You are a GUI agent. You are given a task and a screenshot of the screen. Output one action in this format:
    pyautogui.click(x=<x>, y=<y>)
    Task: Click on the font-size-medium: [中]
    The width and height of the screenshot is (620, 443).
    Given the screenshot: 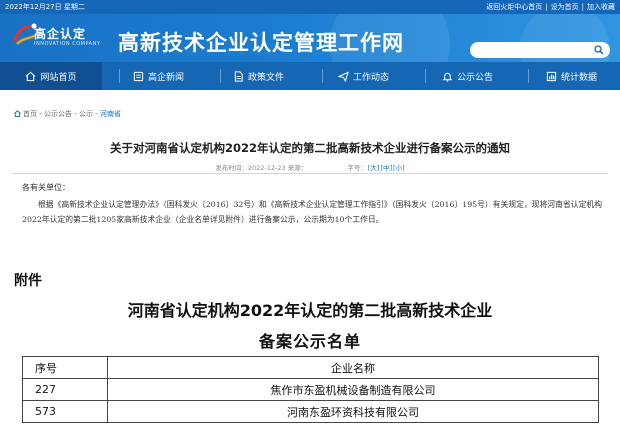 What is the action you would take?
    pyautogui.click(x=386, y=168)
    